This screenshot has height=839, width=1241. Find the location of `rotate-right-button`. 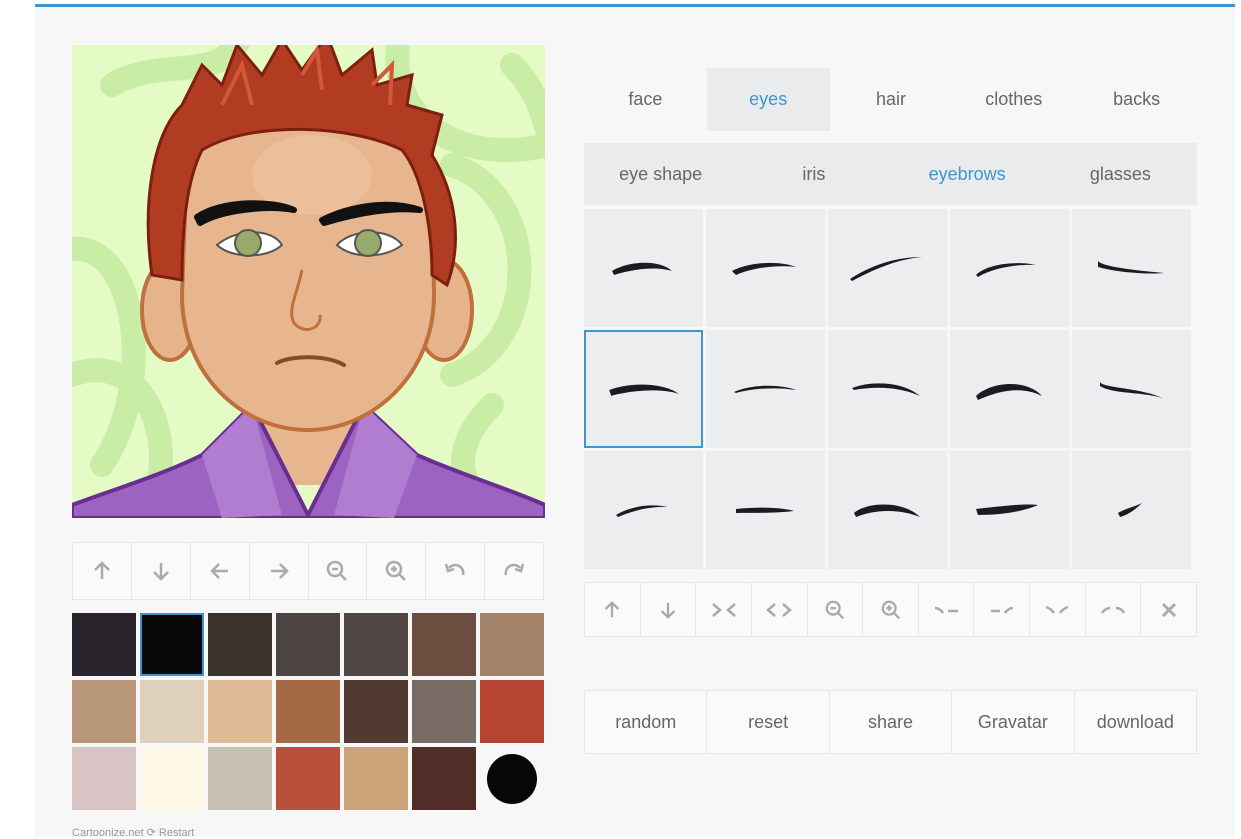

rotate-right-button is located at coordinates (514, 571).